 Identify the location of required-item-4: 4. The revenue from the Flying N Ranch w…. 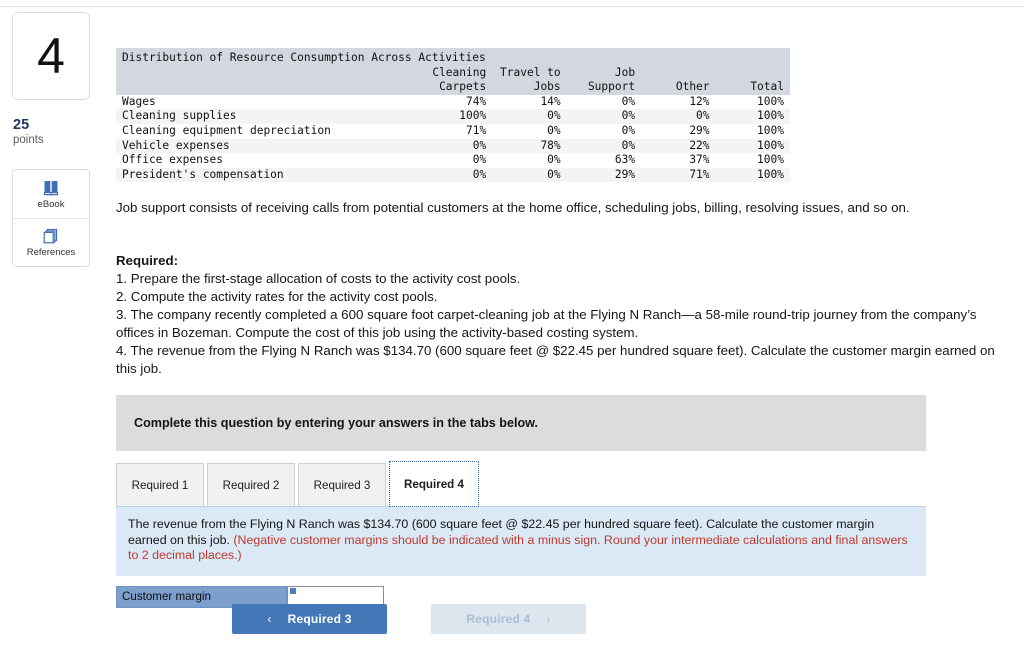
(555, 359).